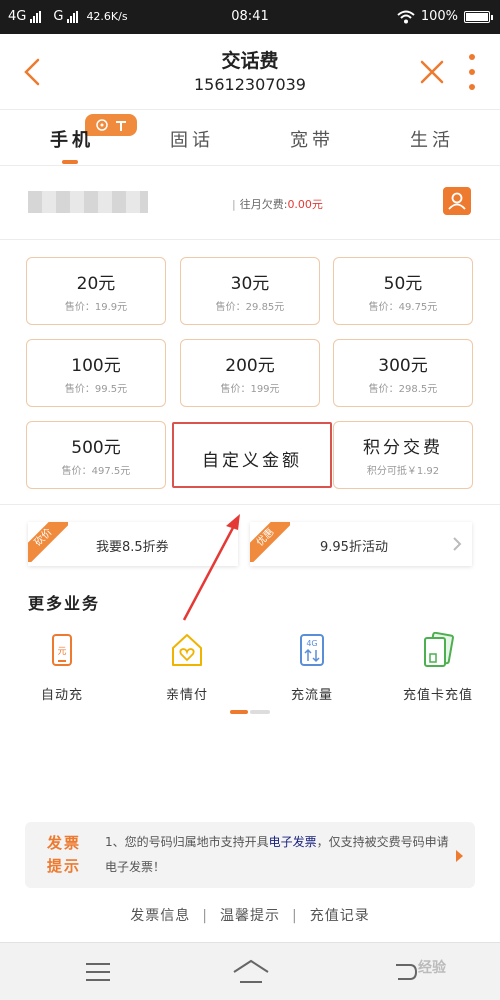 This screenshot has height=1000, width=500. What do you see at coordinates (406, 16) in the screenshot?
I see `wifi-icon` at bounding box center [406, 16].